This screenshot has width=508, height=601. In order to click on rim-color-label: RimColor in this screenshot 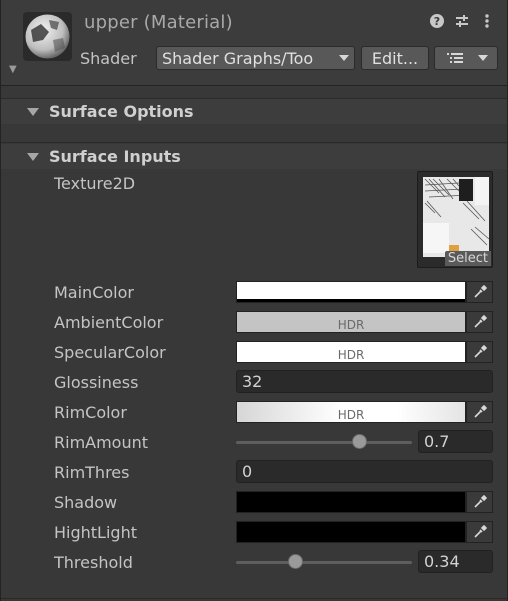, I will do `click(90, 412)`.